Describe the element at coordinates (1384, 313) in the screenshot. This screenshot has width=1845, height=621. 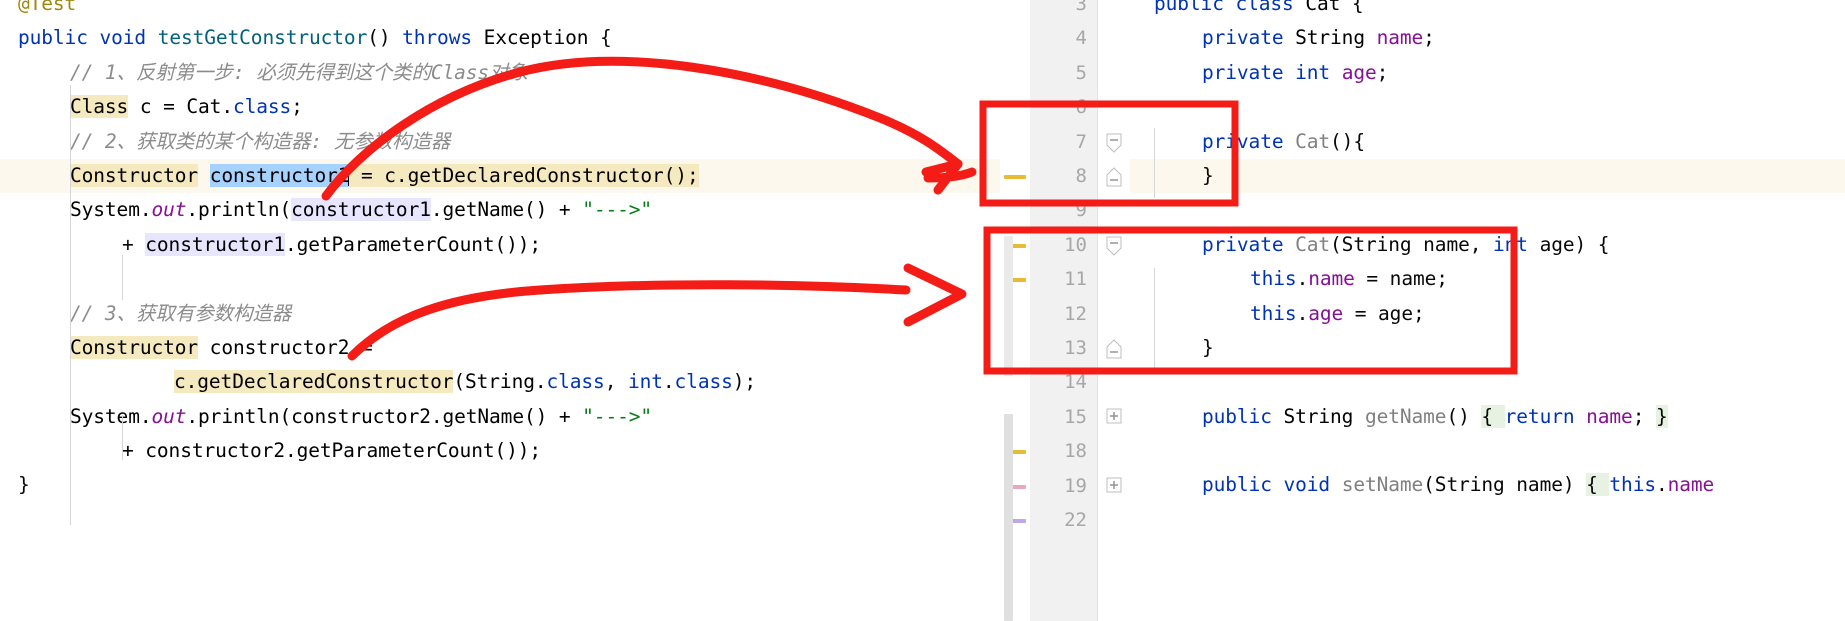
I see `code-token: = age;` at that location.